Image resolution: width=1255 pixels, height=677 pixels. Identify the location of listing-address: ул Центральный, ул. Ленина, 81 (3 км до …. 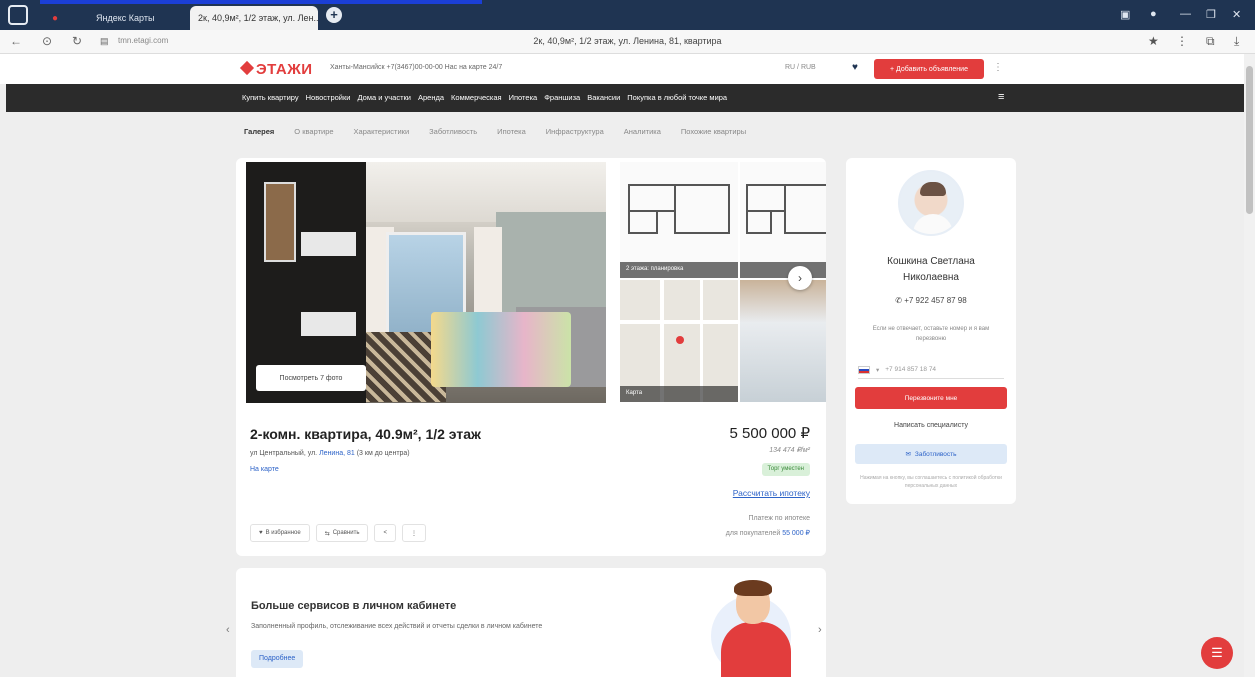
(330, 453).